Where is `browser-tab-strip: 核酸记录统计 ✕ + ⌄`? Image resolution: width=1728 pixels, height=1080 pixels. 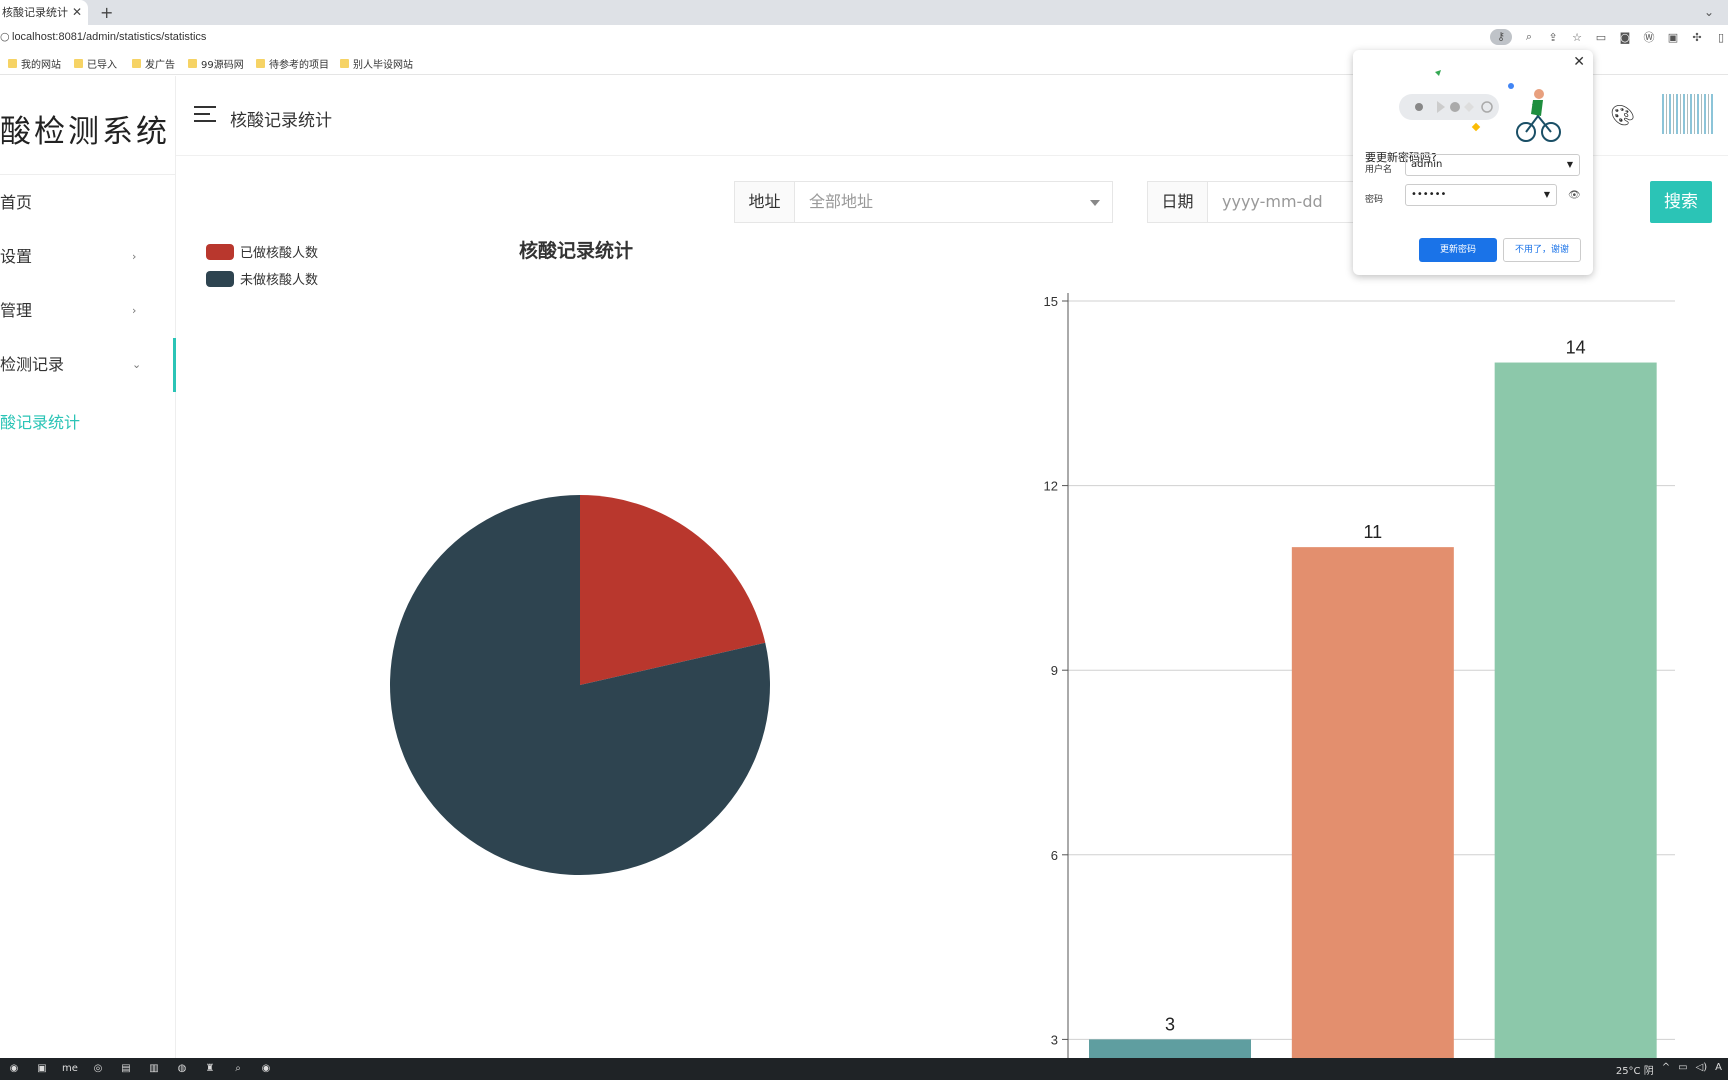 browser-tab-strip: 核酸记录统计 ✕ + ⌄ is located at coordinates (864, 12).